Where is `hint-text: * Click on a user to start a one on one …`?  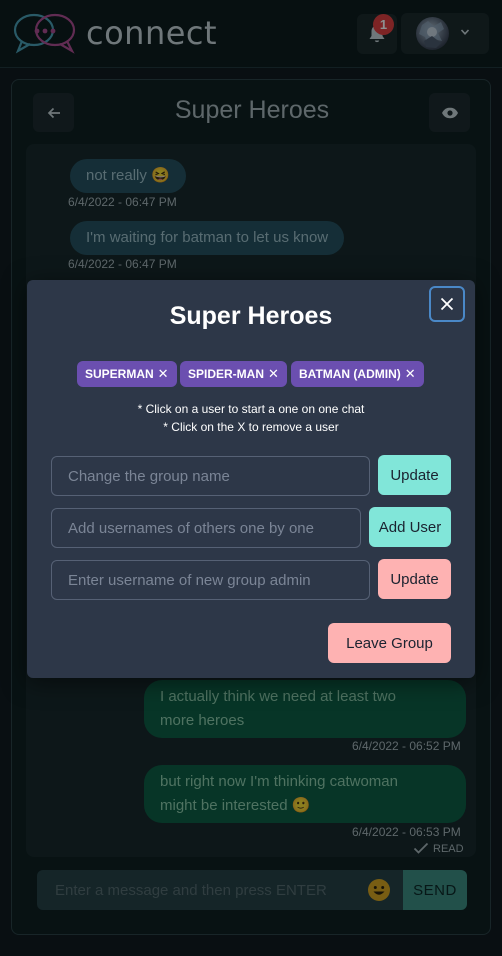 hint-text: * Click on a user to start a one on one … is located at coordinates (251, 409).